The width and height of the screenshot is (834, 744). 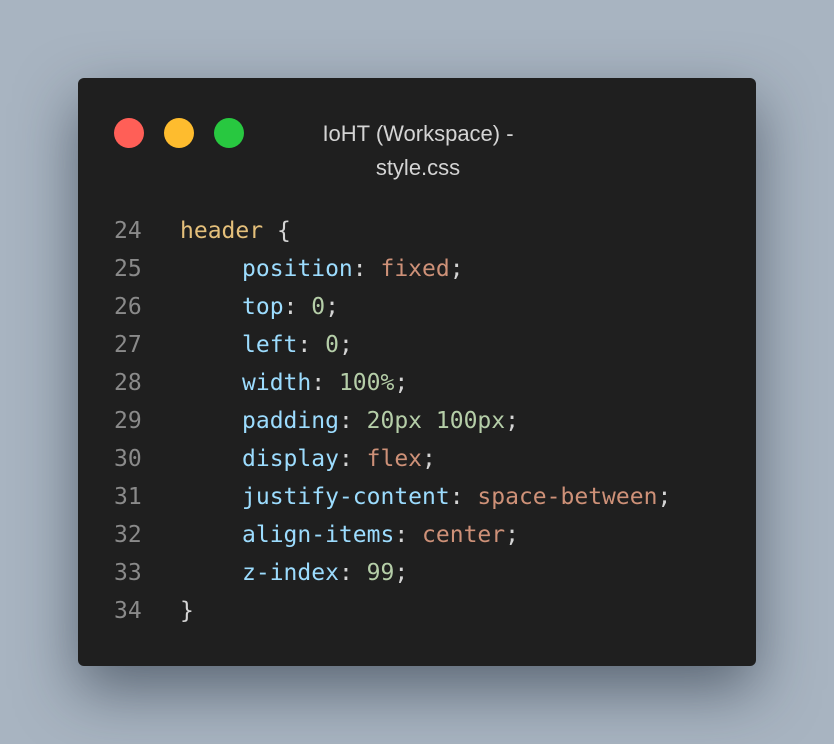 I want to click on css-value: 99, so click(x=380, y=573).